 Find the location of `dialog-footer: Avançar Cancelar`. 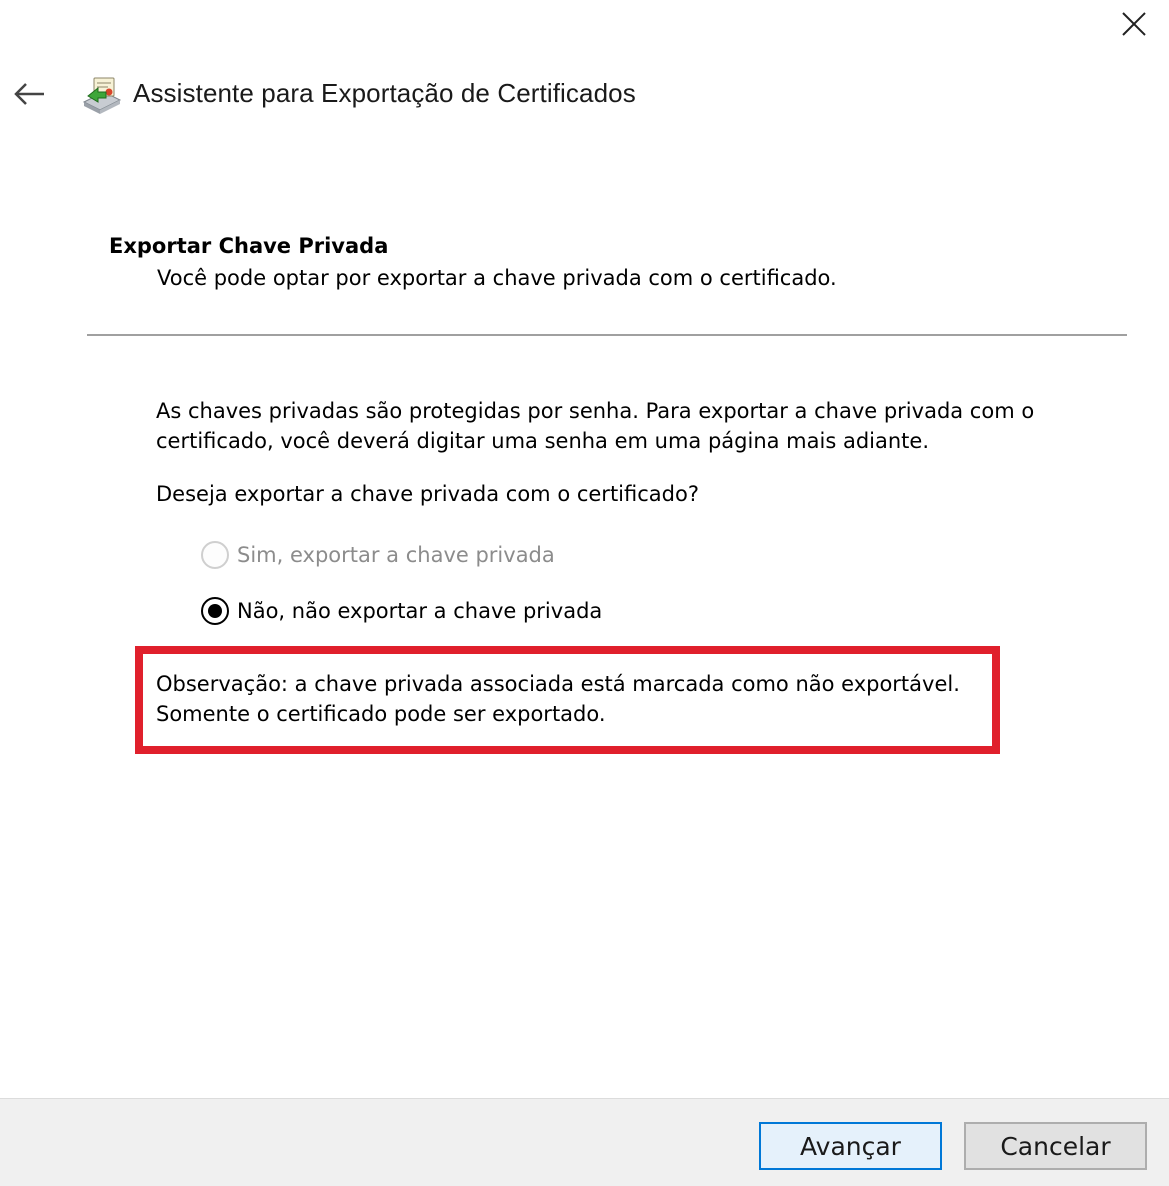

dialog-footer: Avançar Cancelar is located at coordinates (584, 1142).